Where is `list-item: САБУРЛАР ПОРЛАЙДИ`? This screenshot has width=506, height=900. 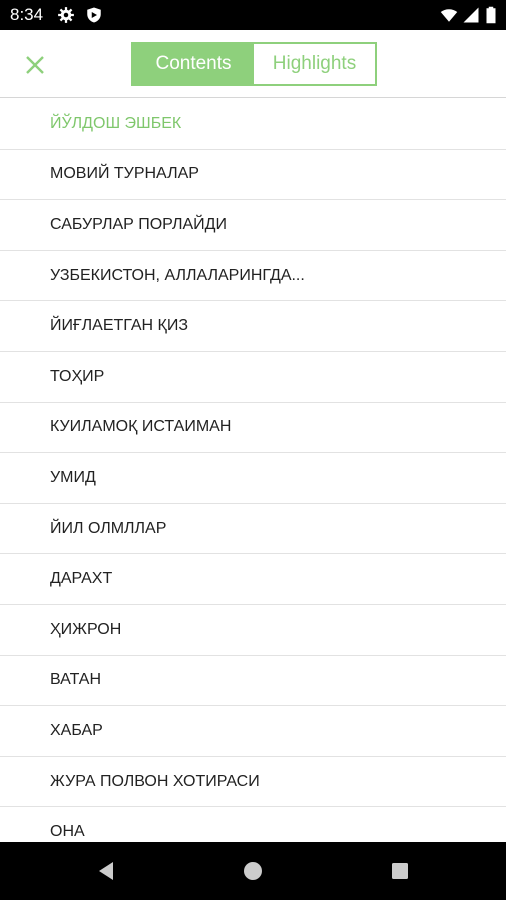
list-item: САБУРЛАР ПОРЛАЙДИ is located at coordinates (253, 225).